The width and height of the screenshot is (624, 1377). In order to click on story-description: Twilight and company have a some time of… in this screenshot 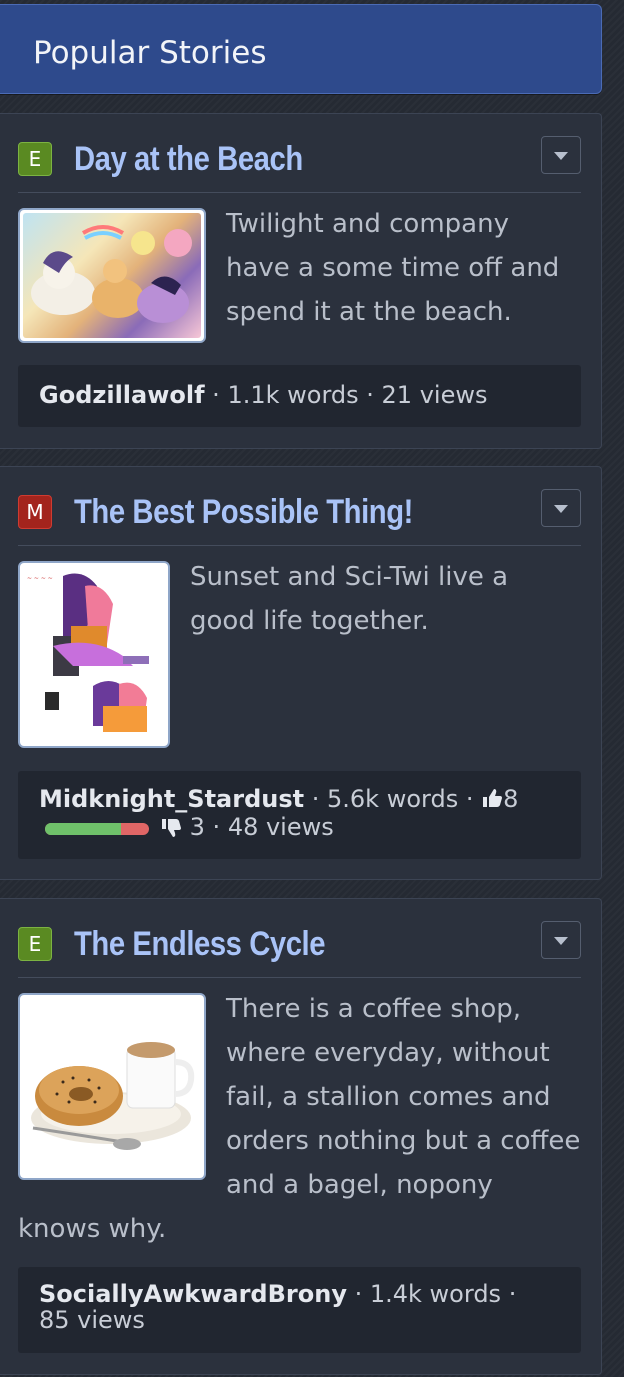, I will do `click(393, 268)`.